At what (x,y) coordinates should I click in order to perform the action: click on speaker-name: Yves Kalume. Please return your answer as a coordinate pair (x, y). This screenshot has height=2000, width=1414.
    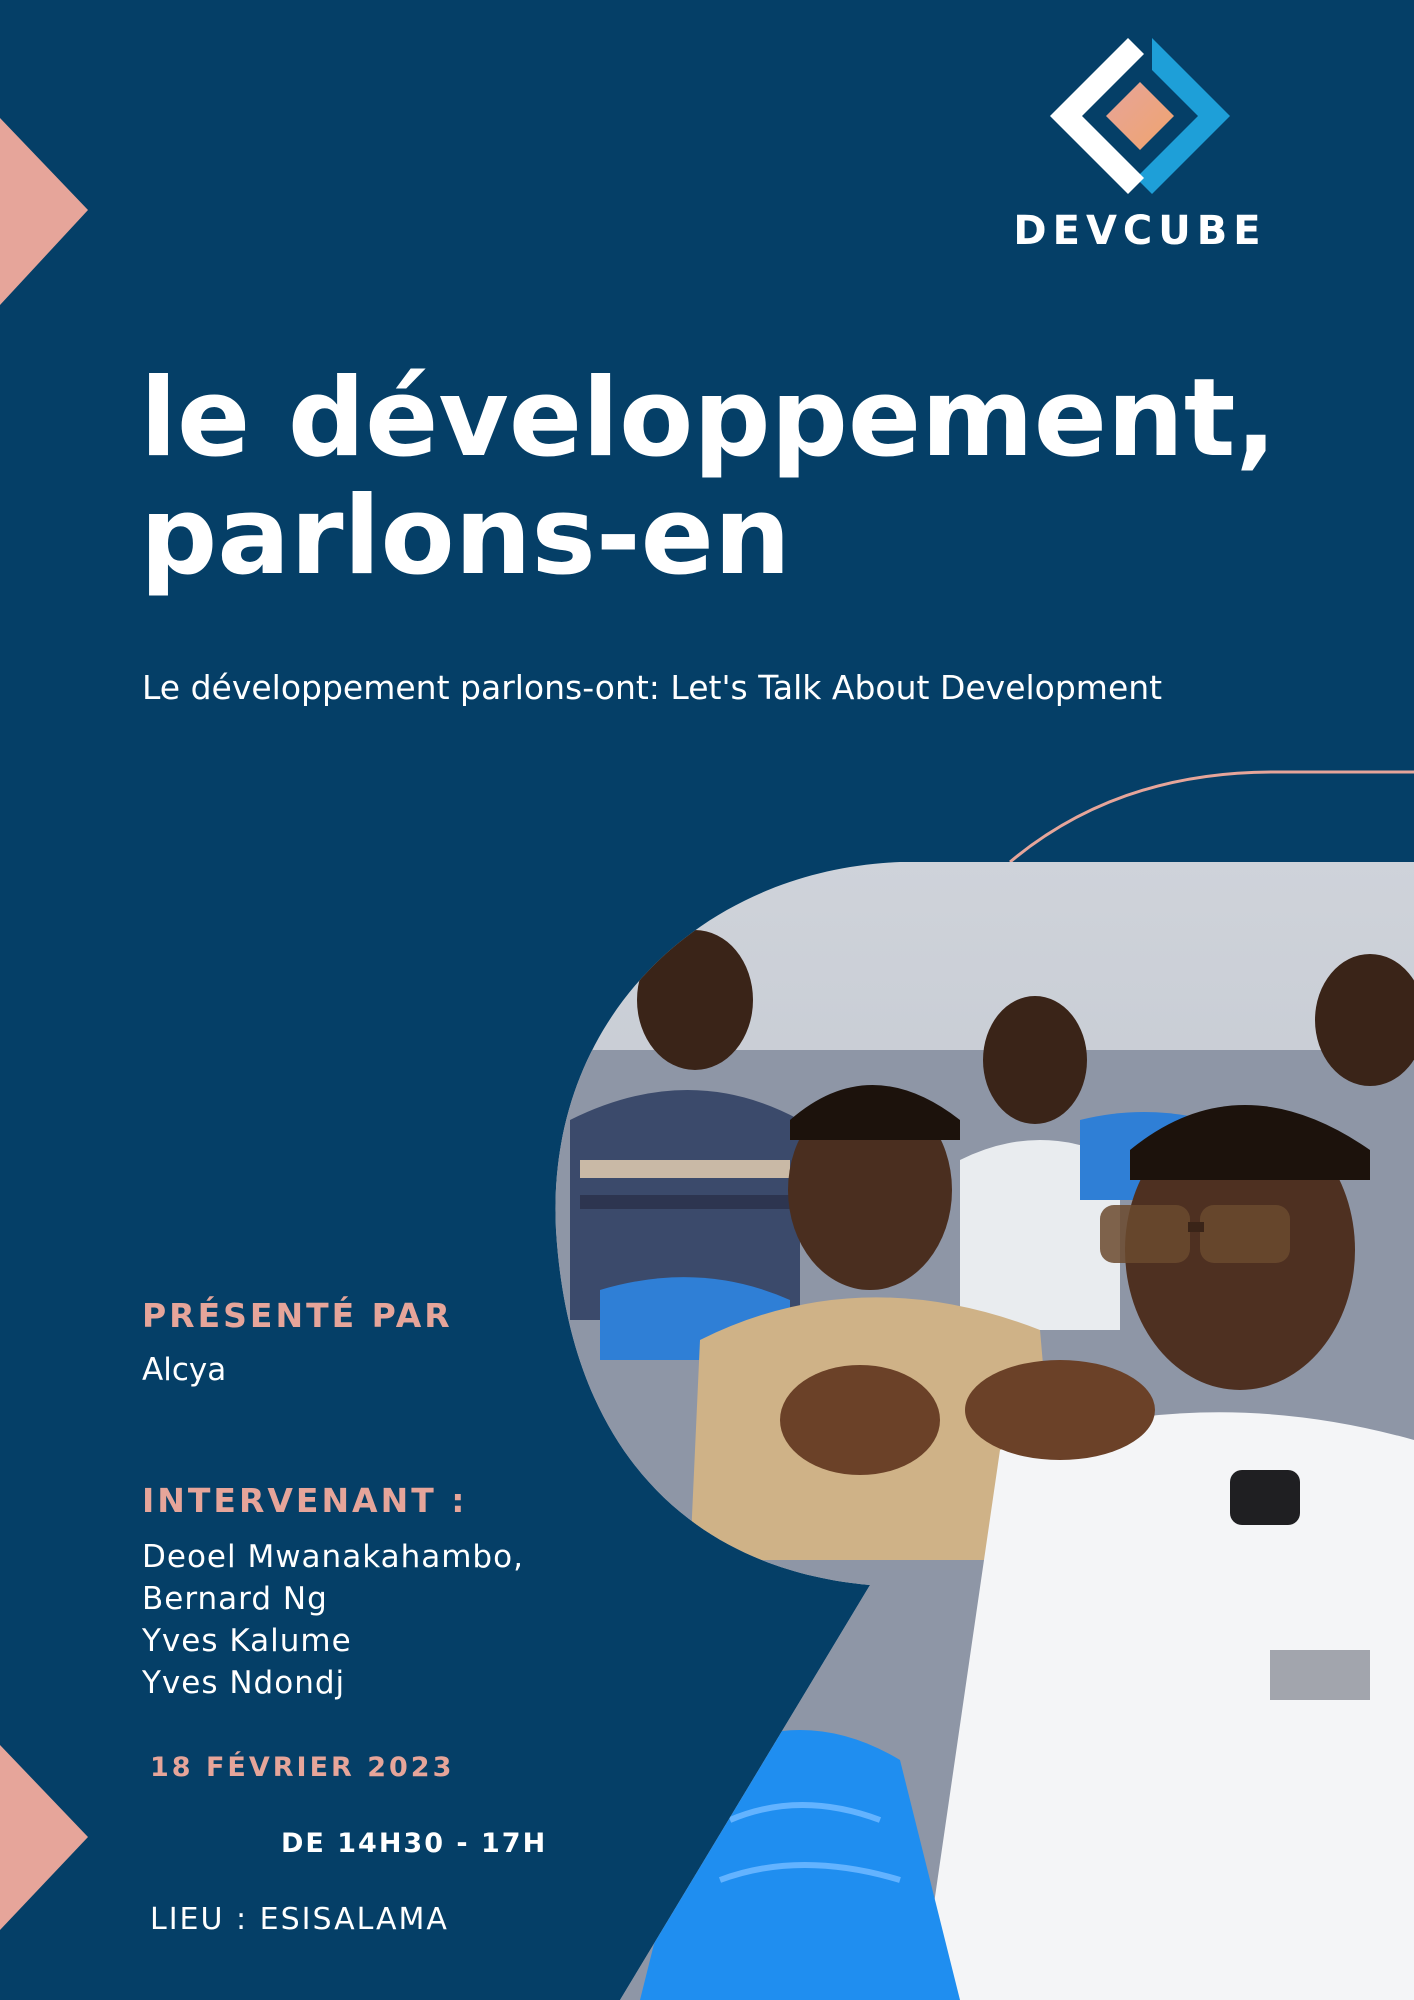
    Looking at the image, I should click on (247, 1641).